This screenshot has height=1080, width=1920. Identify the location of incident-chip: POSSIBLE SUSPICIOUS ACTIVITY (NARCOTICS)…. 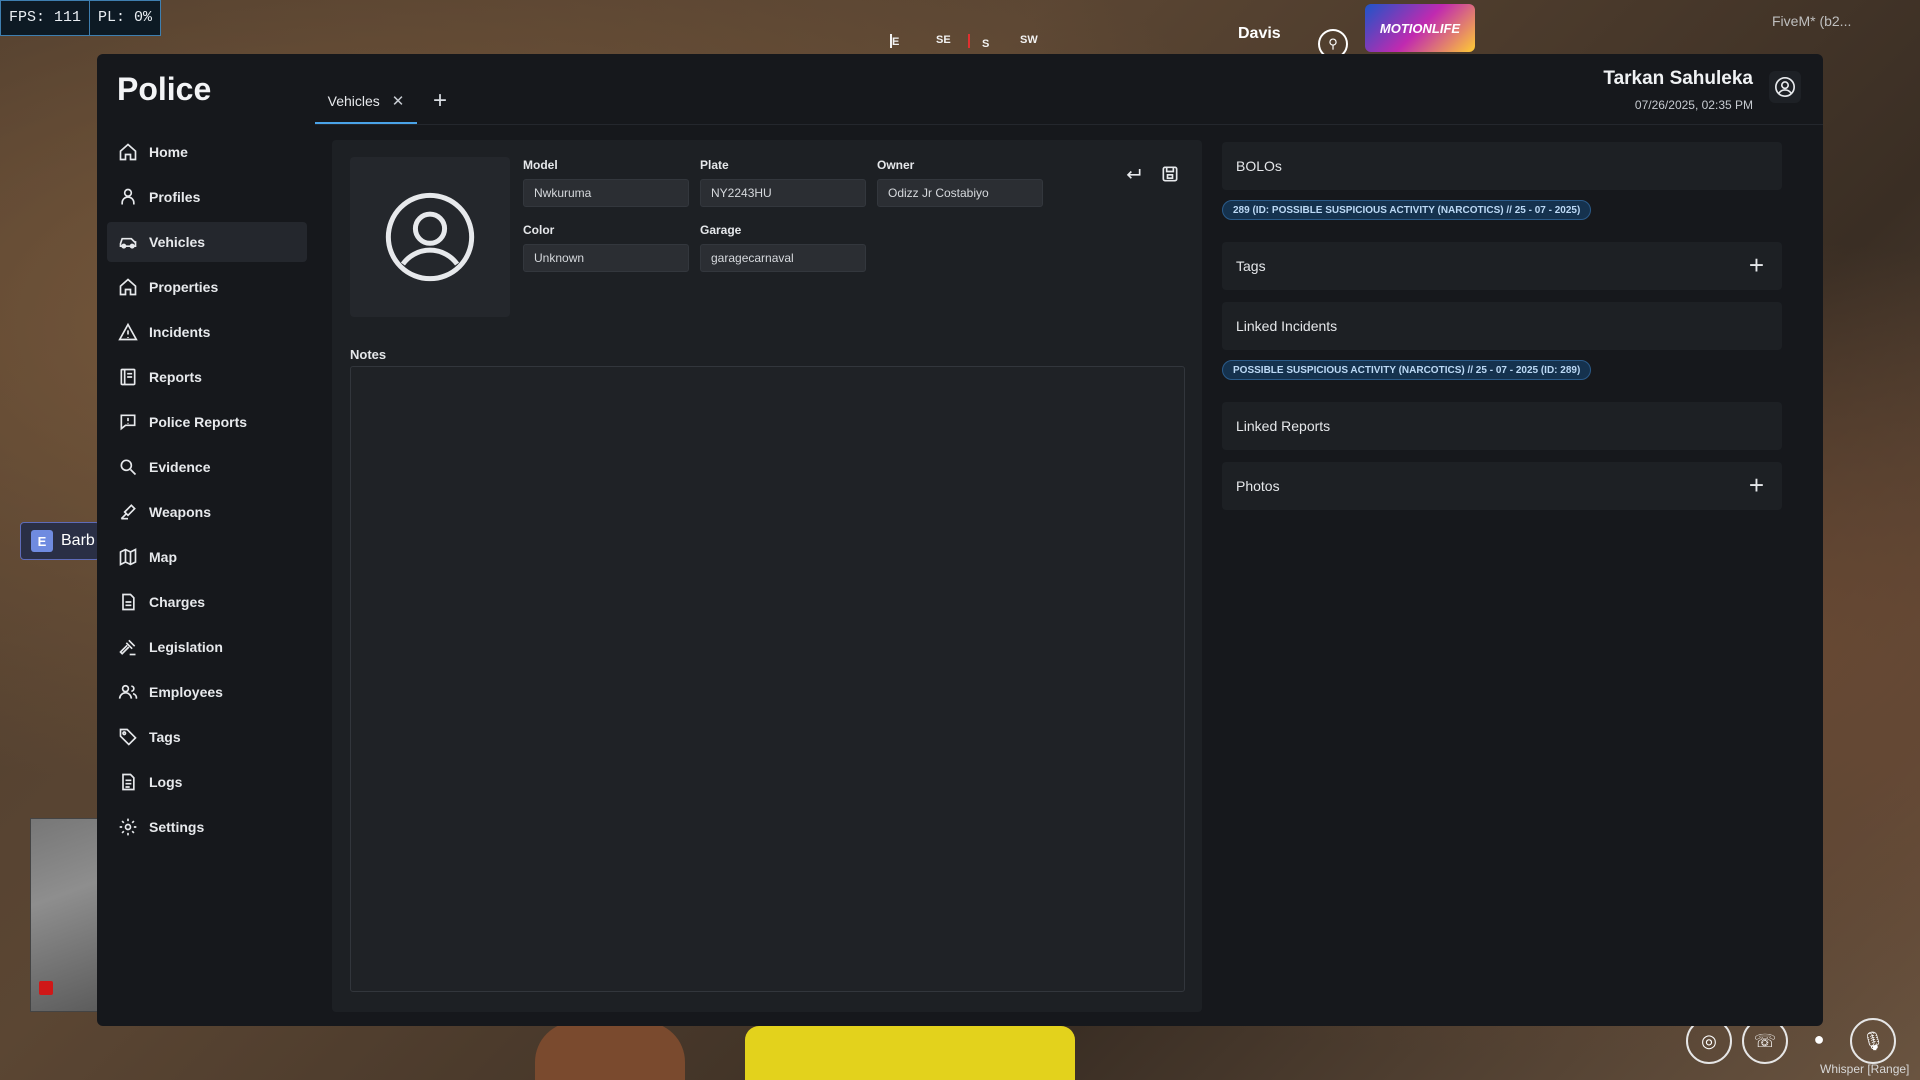
(1407, 370).